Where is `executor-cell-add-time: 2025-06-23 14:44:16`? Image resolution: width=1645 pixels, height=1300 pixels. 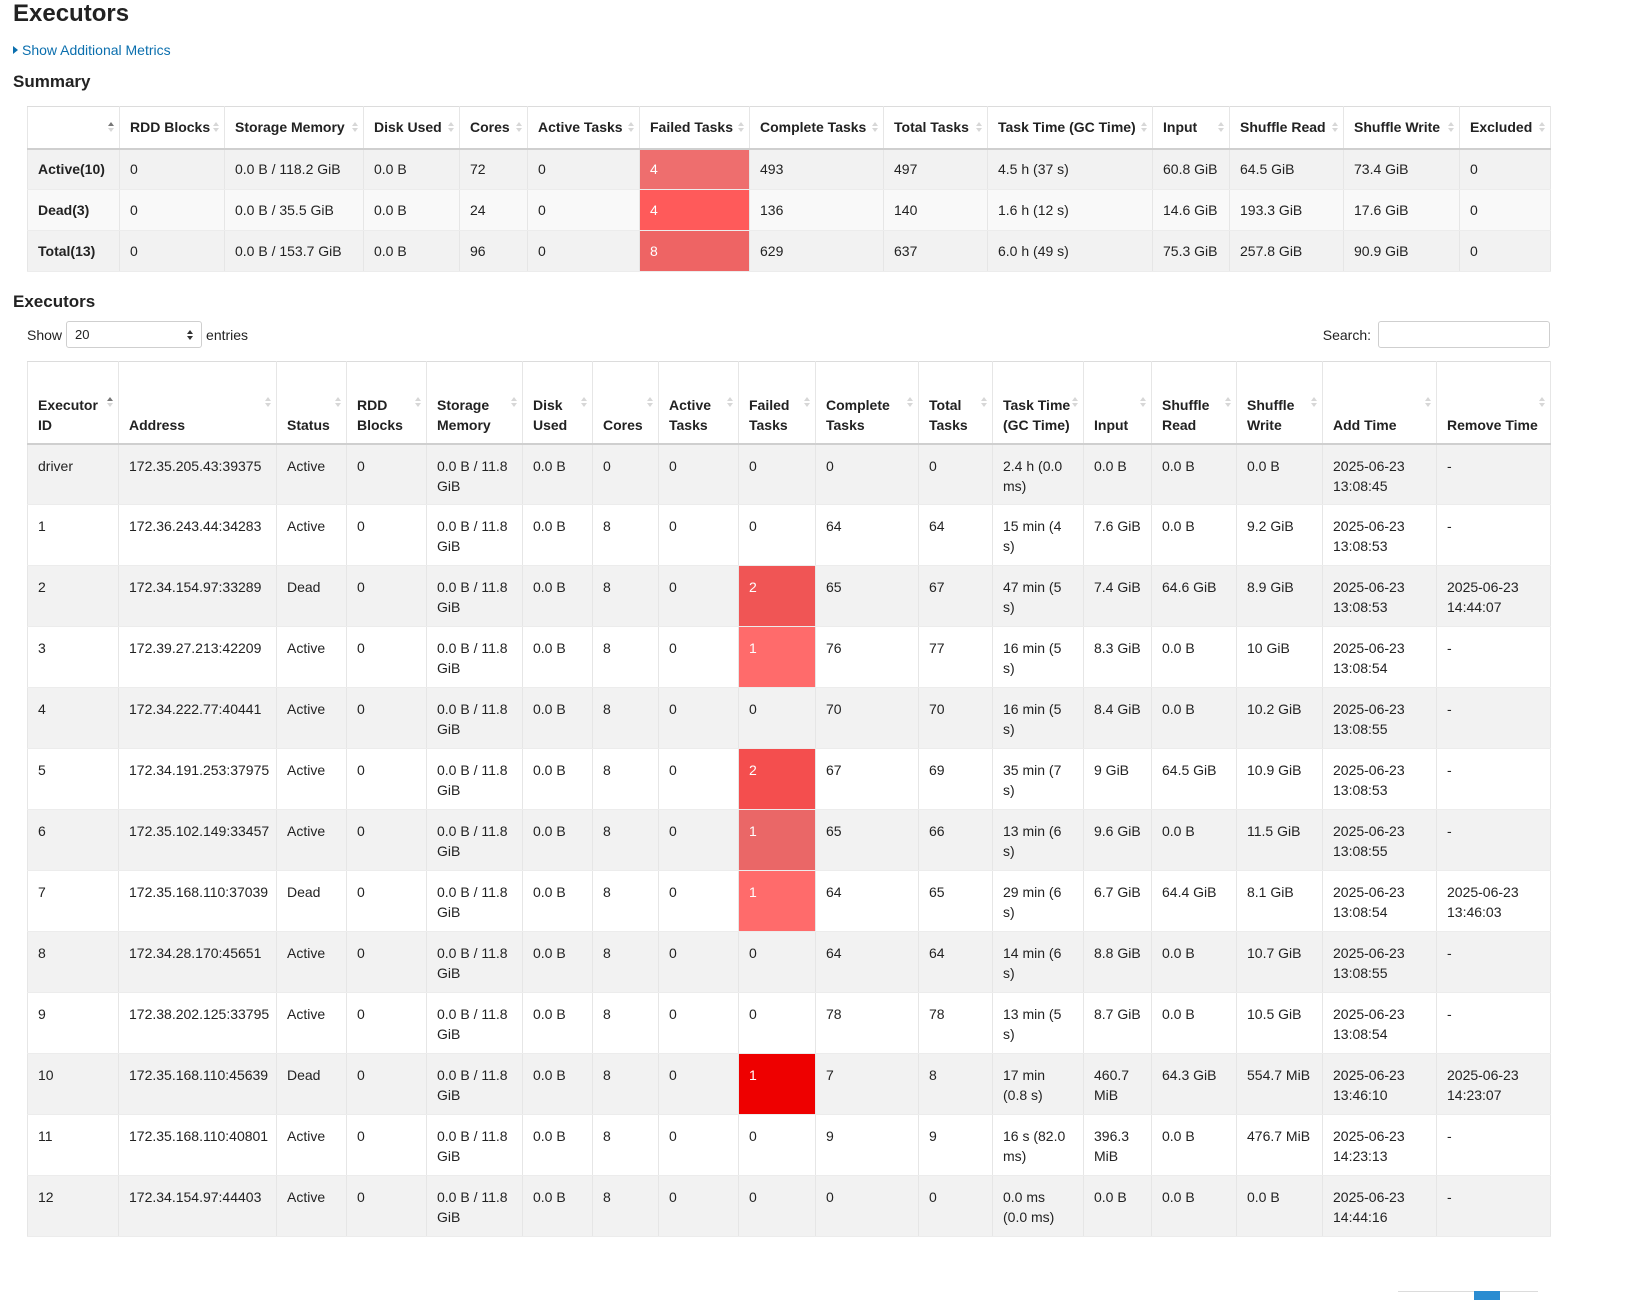
executor-cell-add-time: 2025-06-23 14:44:16 is located at coordinates (1379, 1206).